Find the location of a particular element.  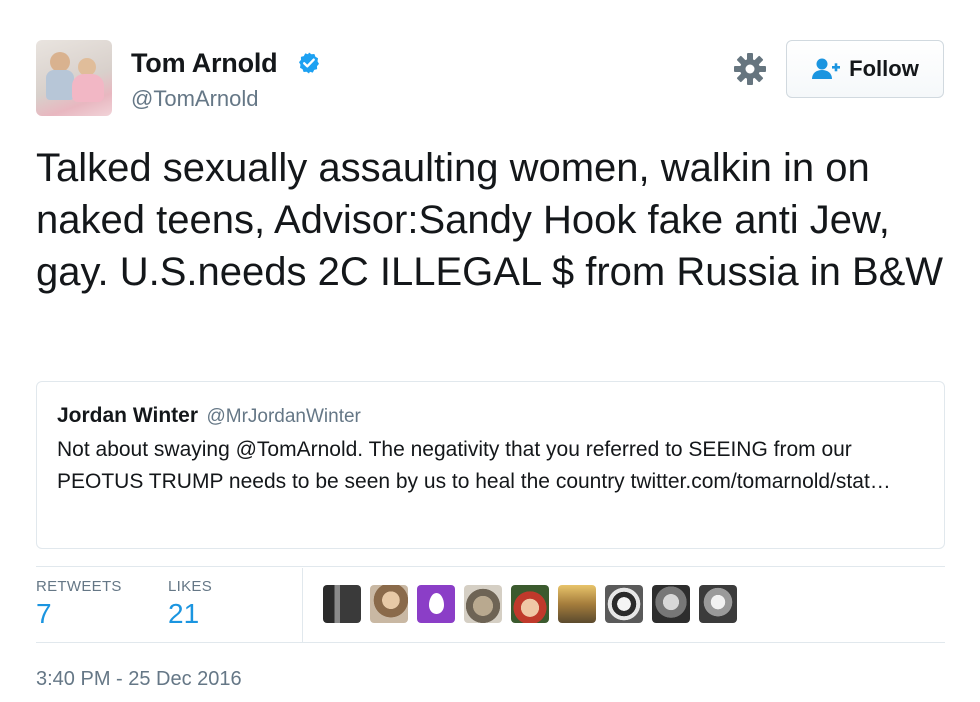

add-user-icon is located at coordinates (826, 68).